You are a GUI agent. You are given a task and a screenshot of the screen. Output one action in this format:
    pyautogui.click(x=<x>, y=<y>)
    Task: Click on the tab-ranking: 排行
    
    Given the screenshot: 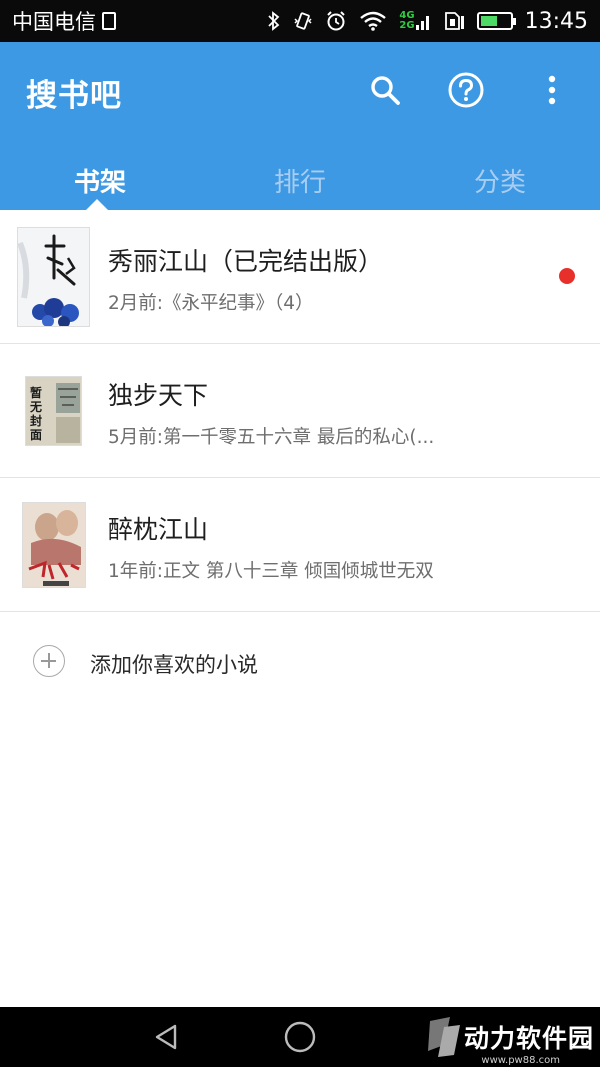 What is the action you would take?
    pyautogui.click(x=300, y=180)
    